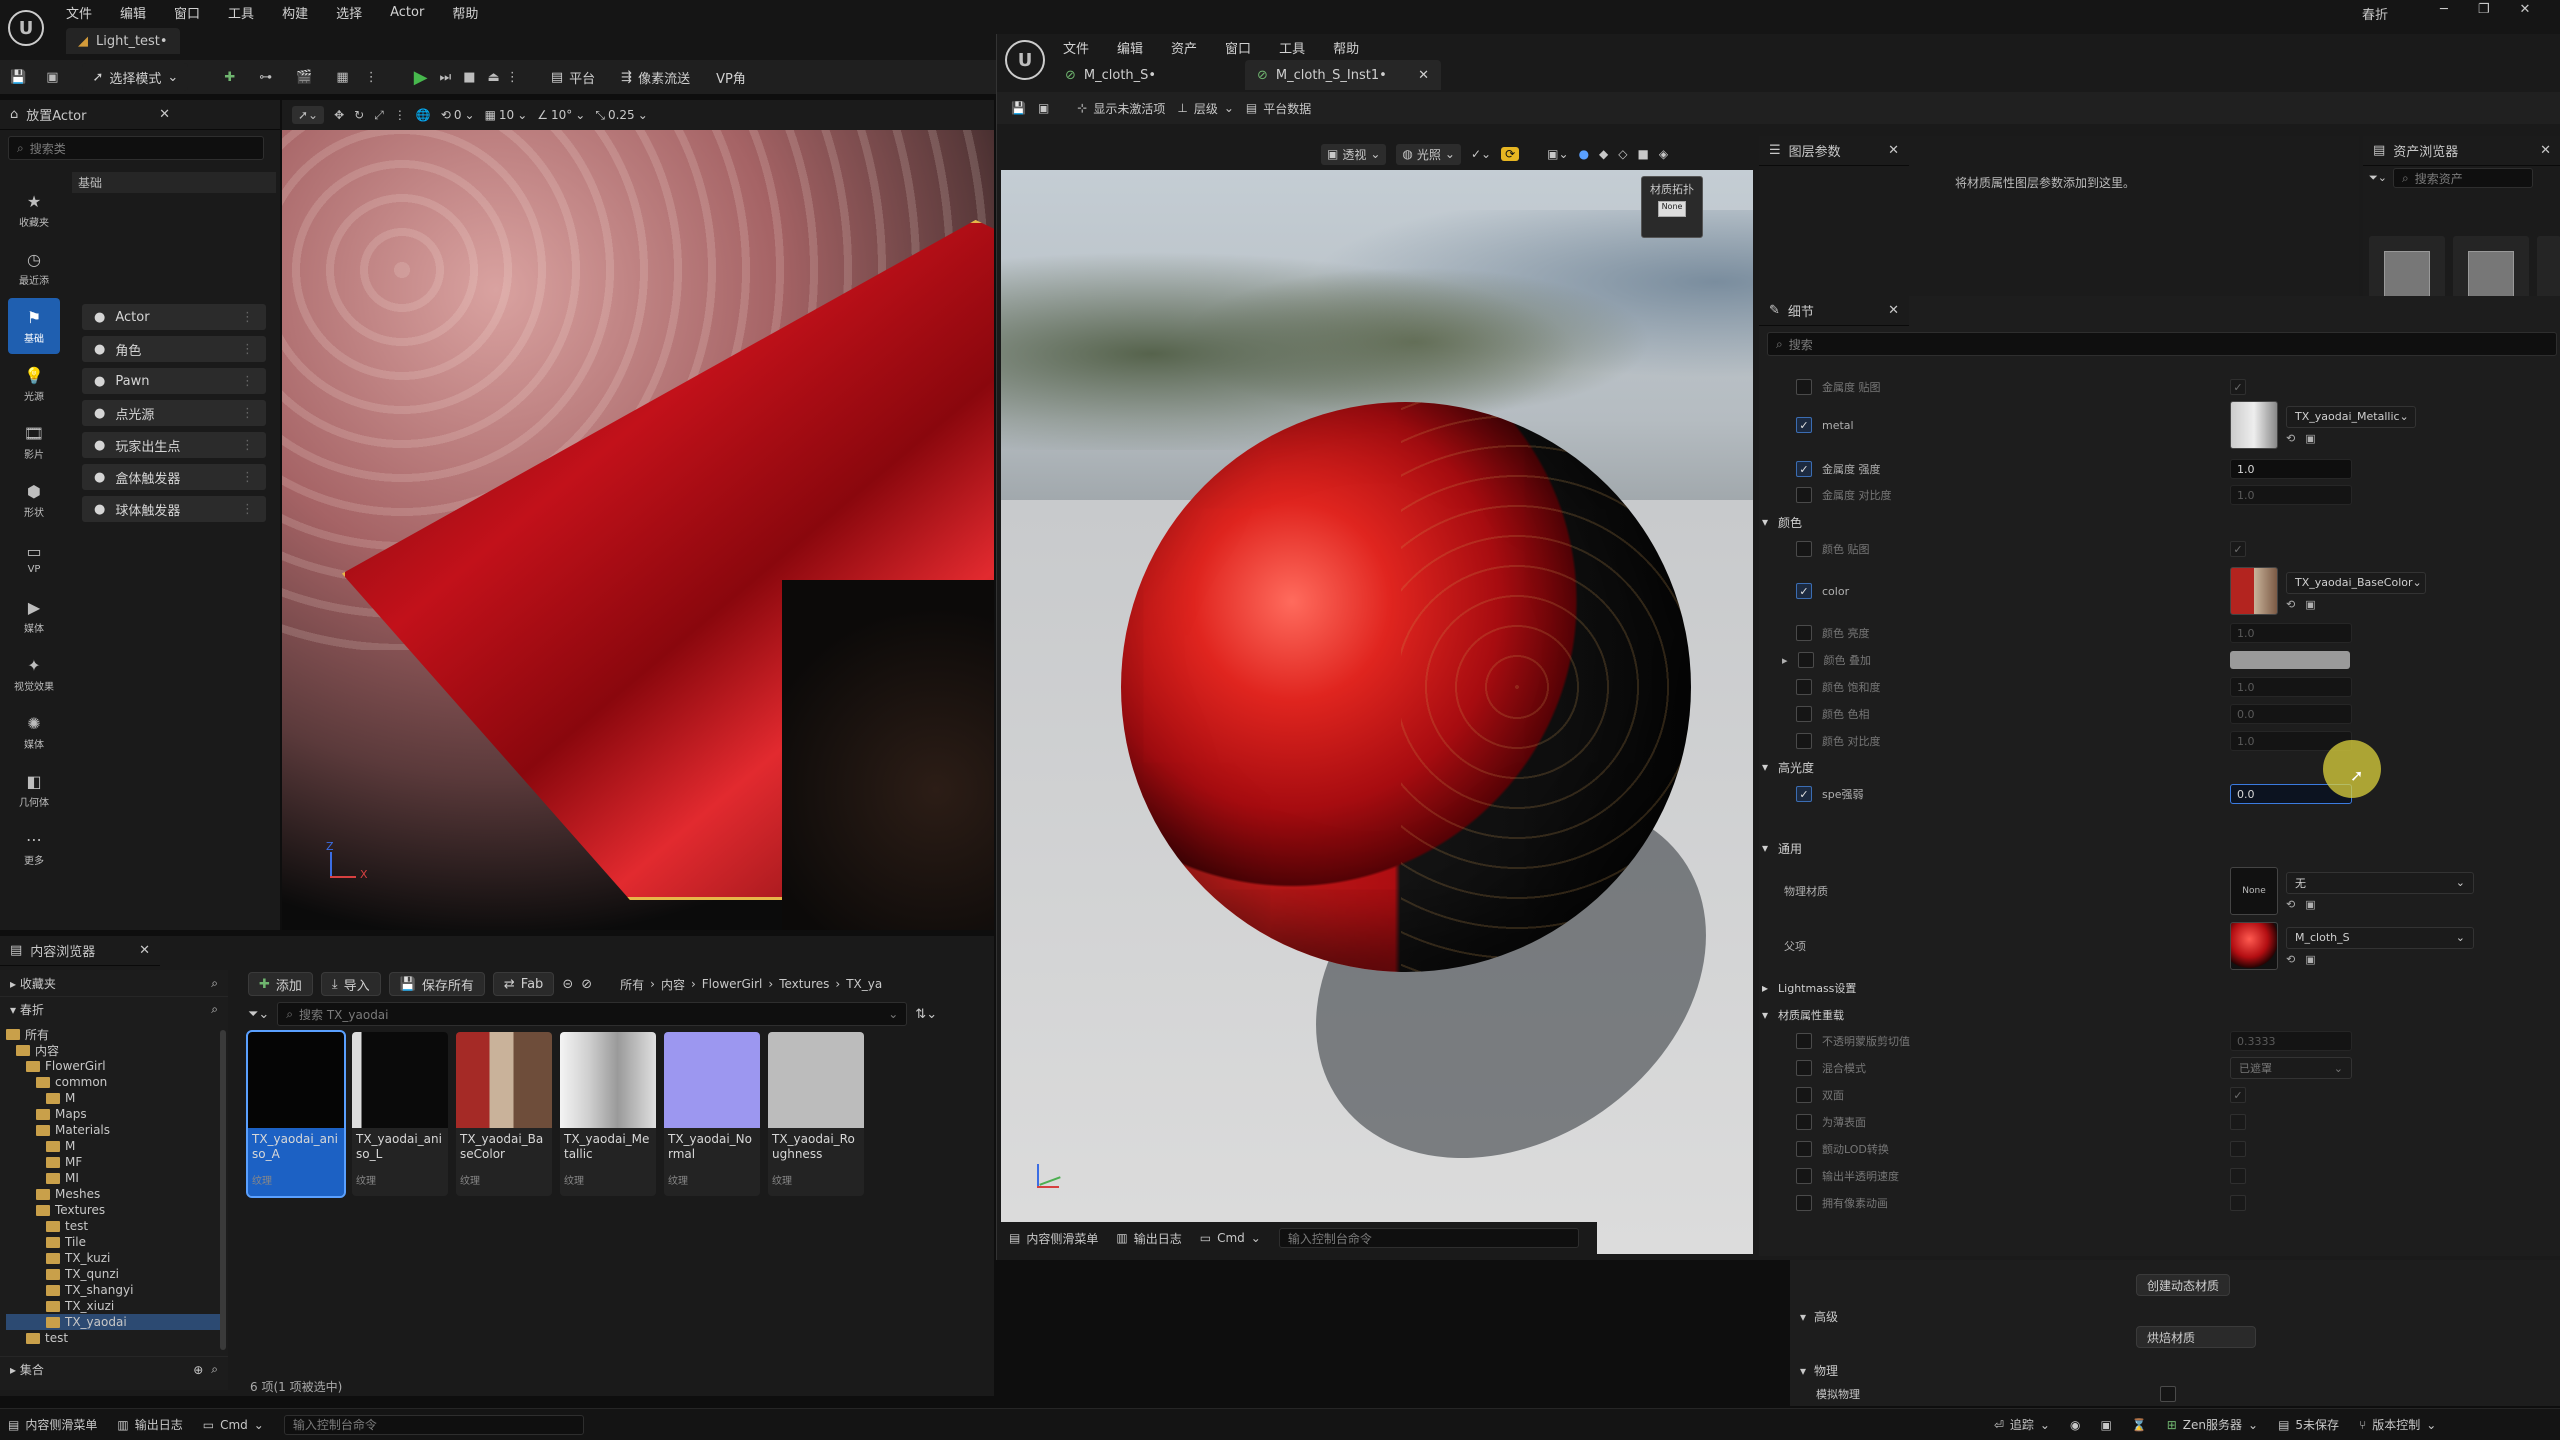  Describe the element at coordinates (350, 984) in the screenshot. I see `import-button: ⤓ 导入` at that location.